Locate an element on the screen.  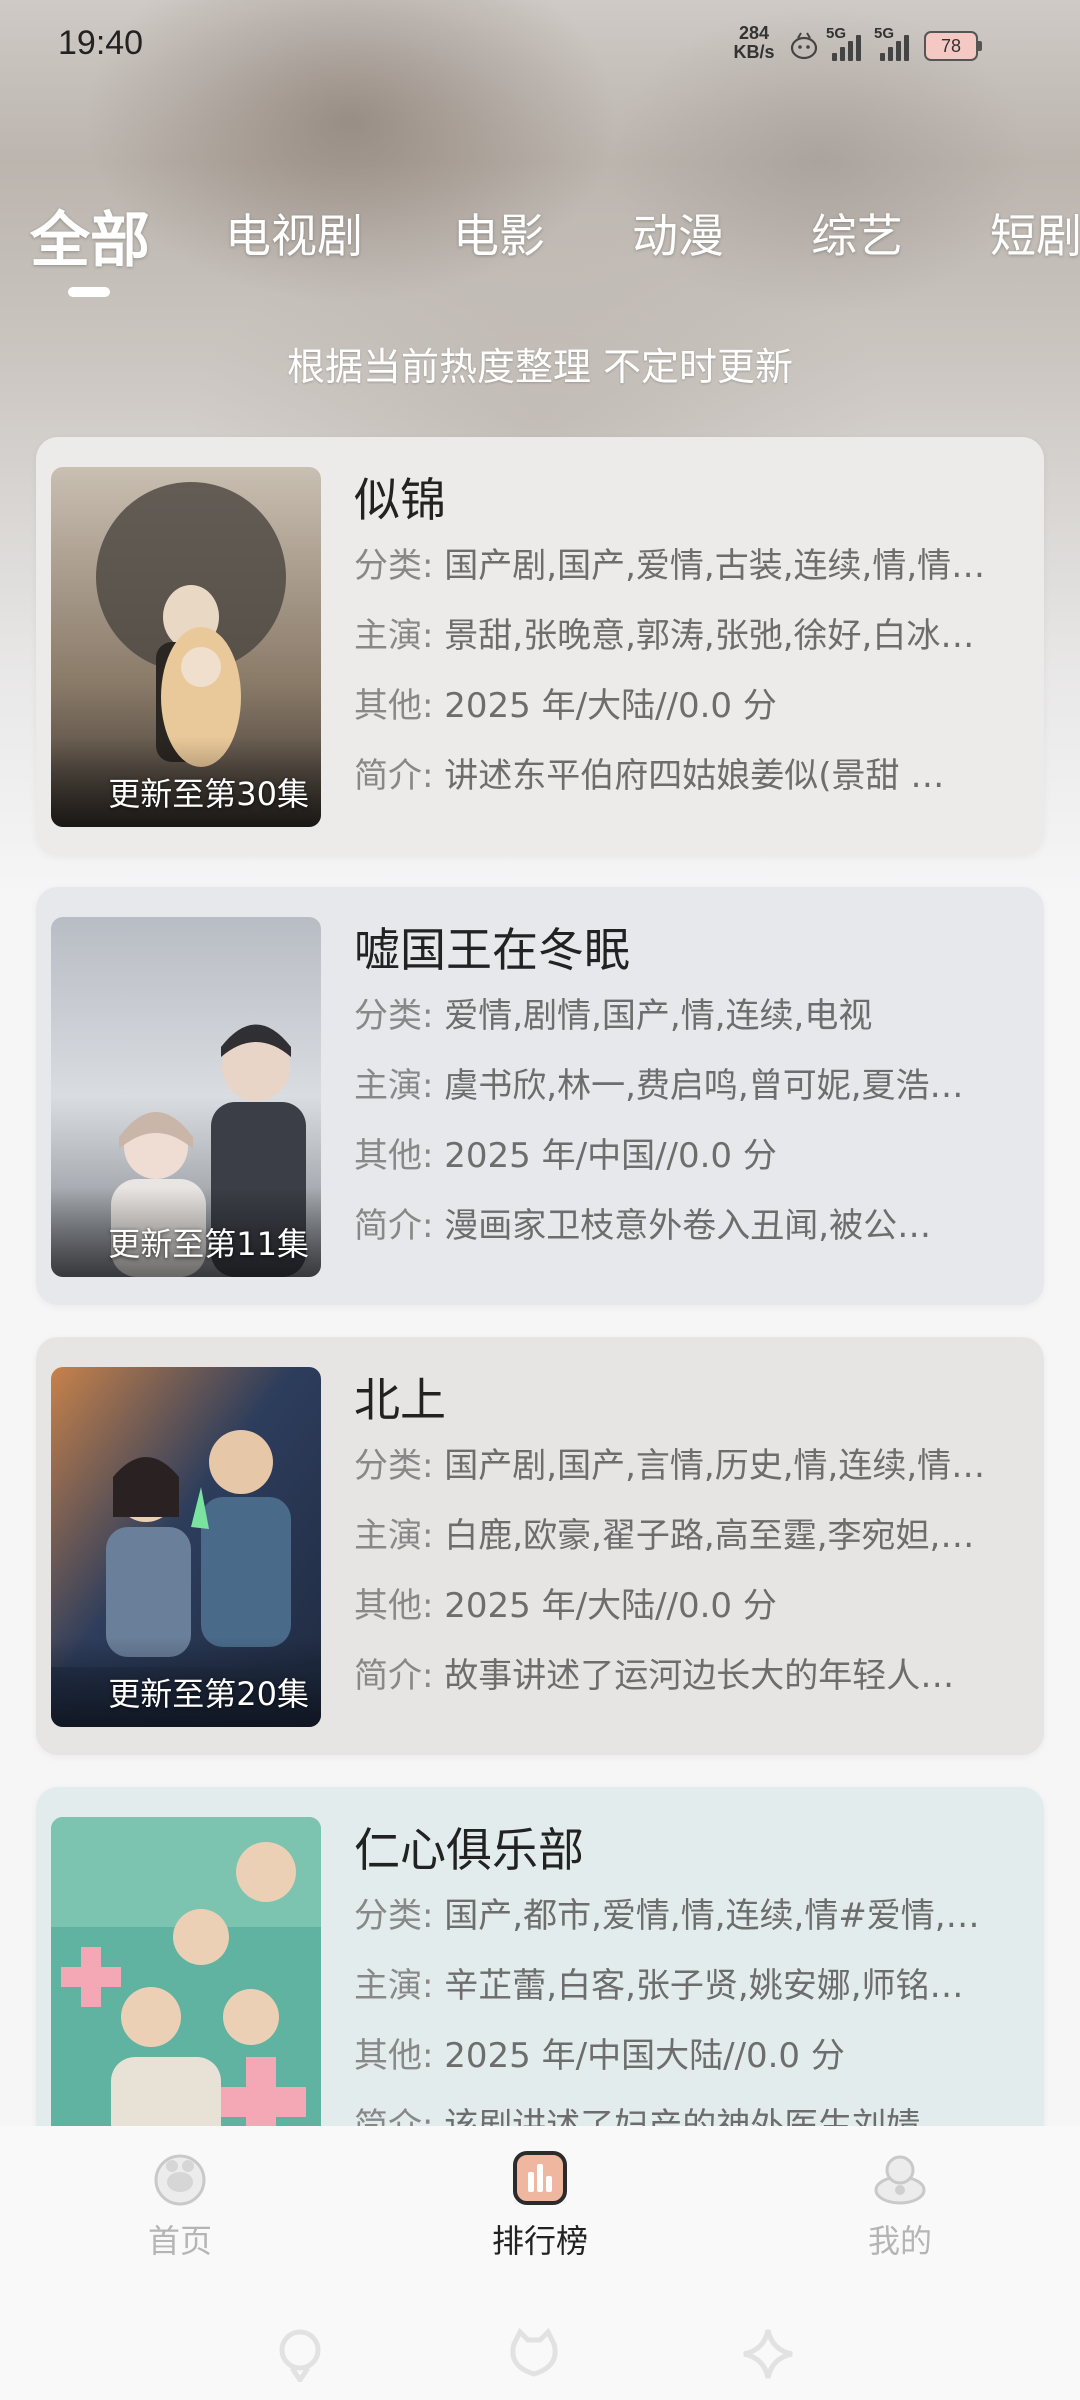
tab-movies: 电影 is located at coordinates (499, 233).